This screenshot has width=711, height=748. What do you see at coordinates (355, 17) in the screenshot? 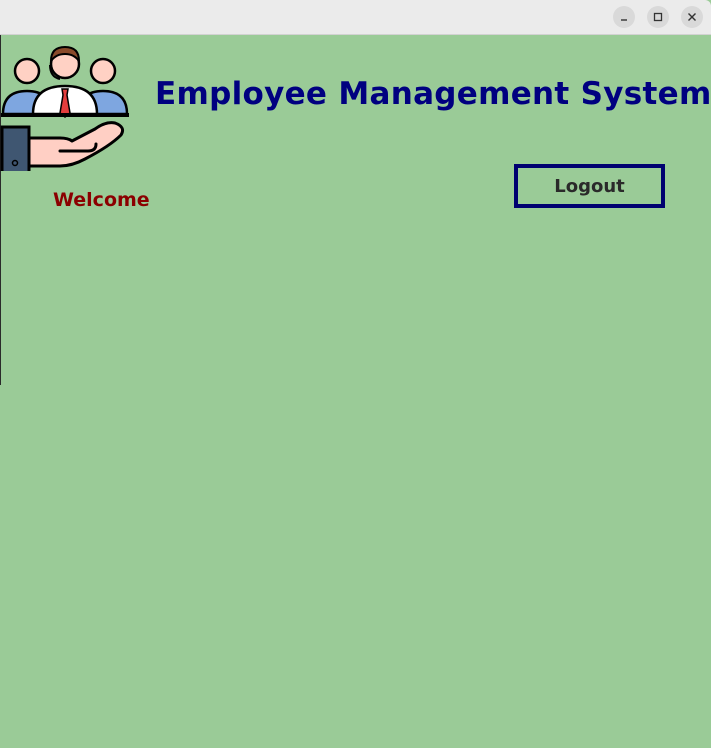
I see `window-titlebar` at bounding box center [355, 17].